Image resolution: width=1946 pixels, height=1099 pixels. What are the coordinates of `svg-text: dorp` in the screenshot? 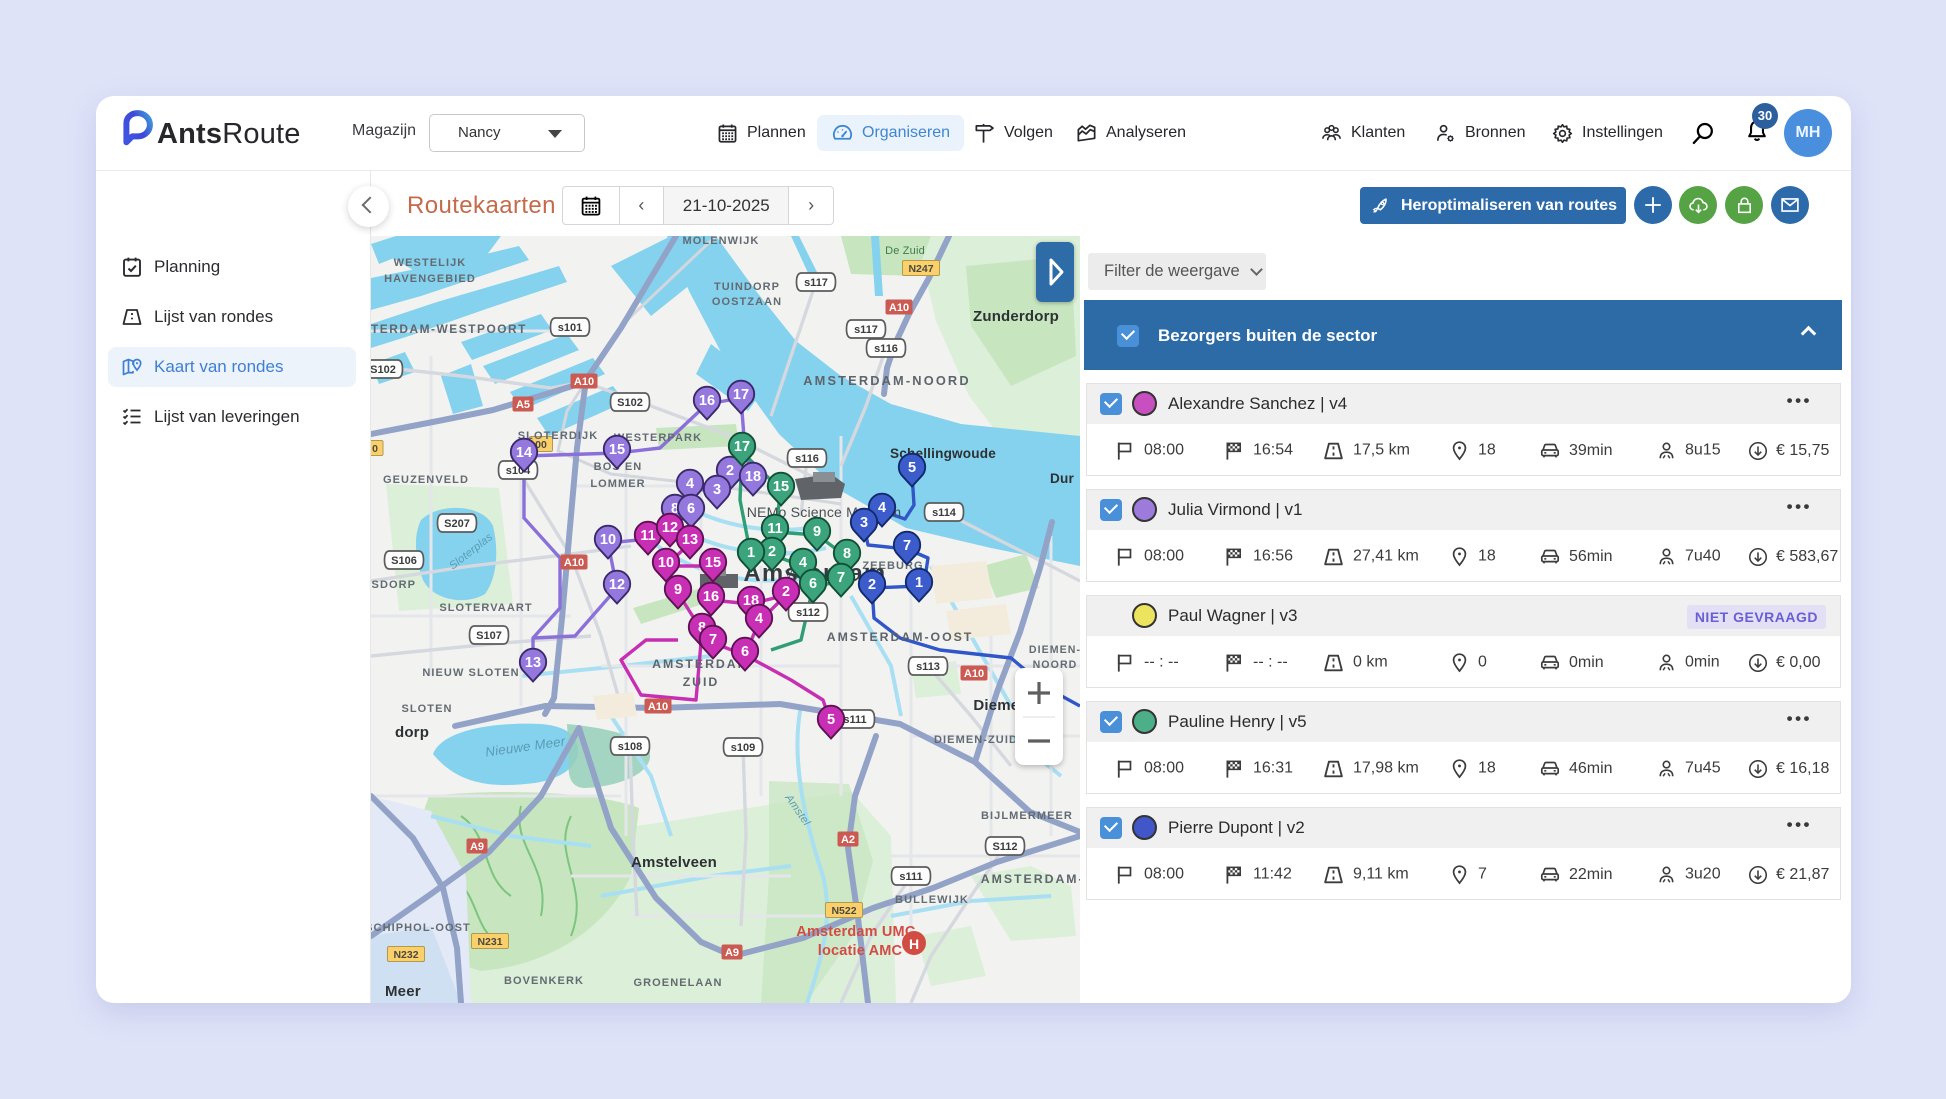 It's located at (412, 732).